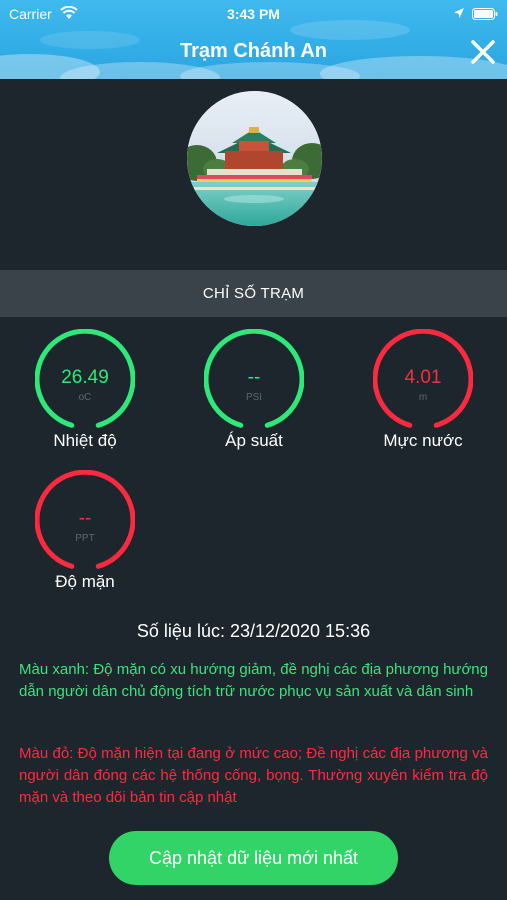  I want to click on gauge-label: Mực nước, so click(423, 440).